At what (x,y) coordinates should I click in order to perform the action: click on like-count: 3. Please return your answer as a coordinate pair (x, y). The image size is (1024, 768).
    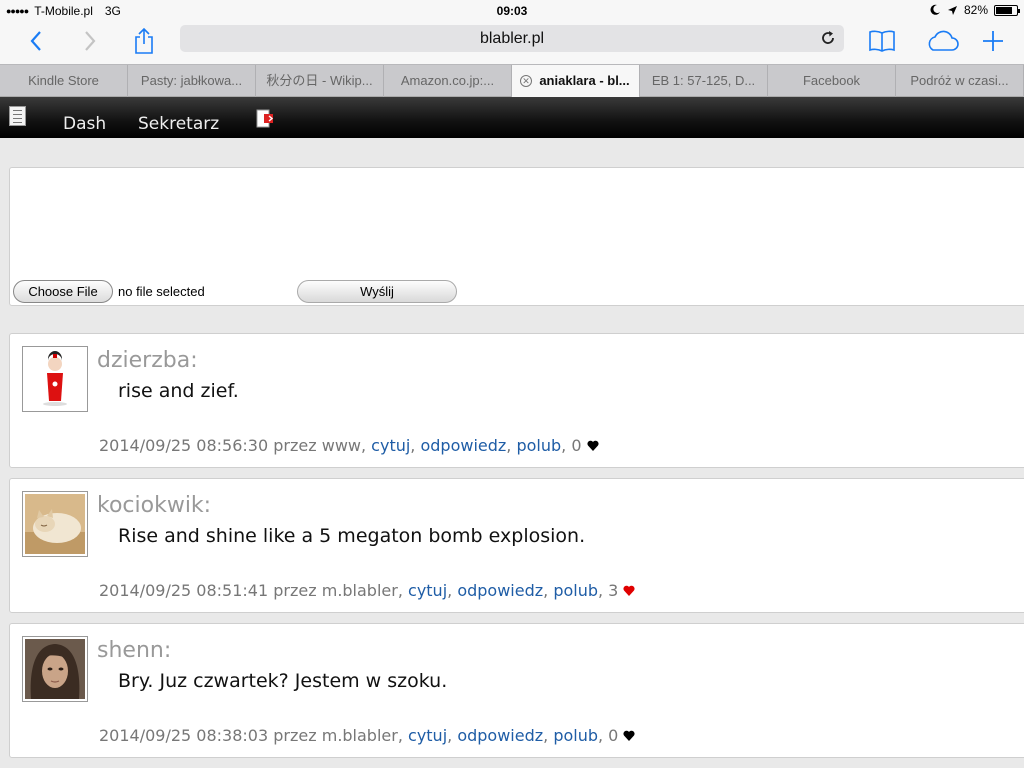
    Looking at the image, I should click on (613, 590).